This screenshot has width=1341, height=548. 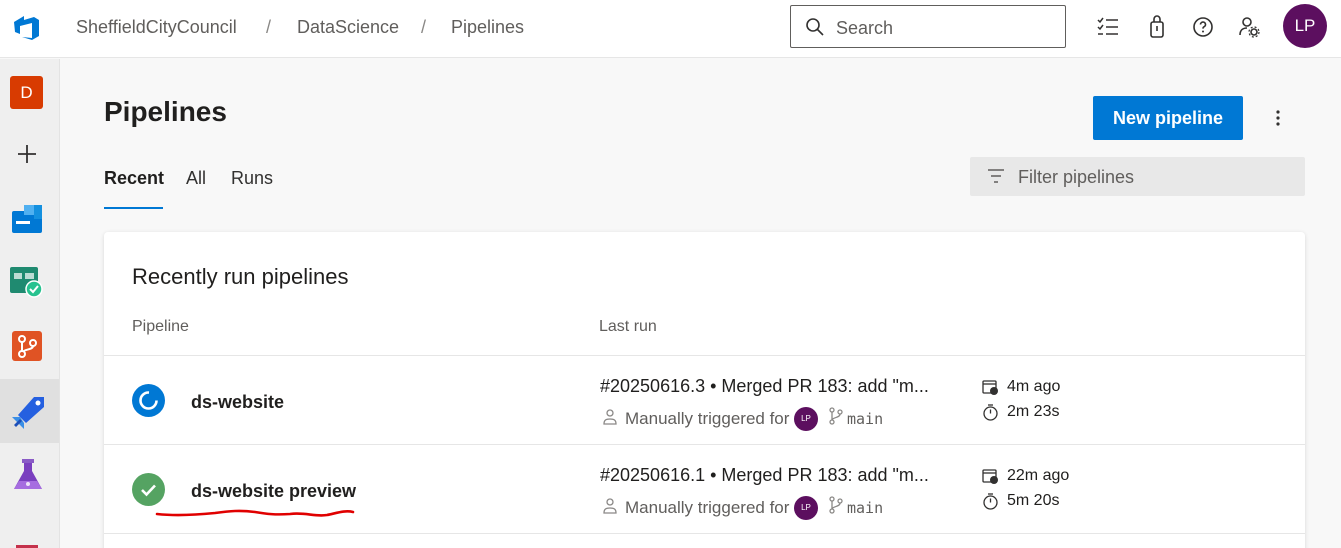 What do you see at coordinates (1157, 27) in the screenshot?
I see `marketplace-bag-icon` at bounding box center [1157, 27].